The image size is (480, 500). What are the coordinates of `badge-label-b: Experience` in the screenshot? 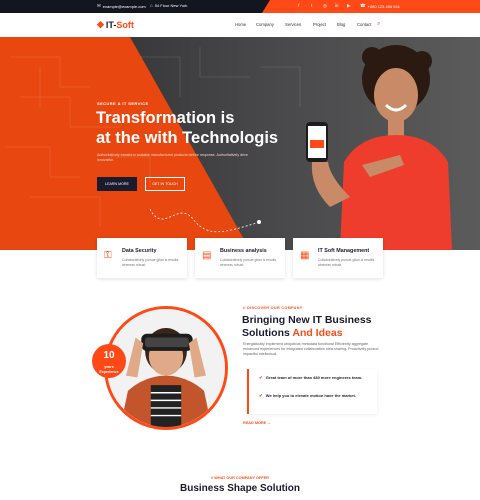 It's located at (109, 372).